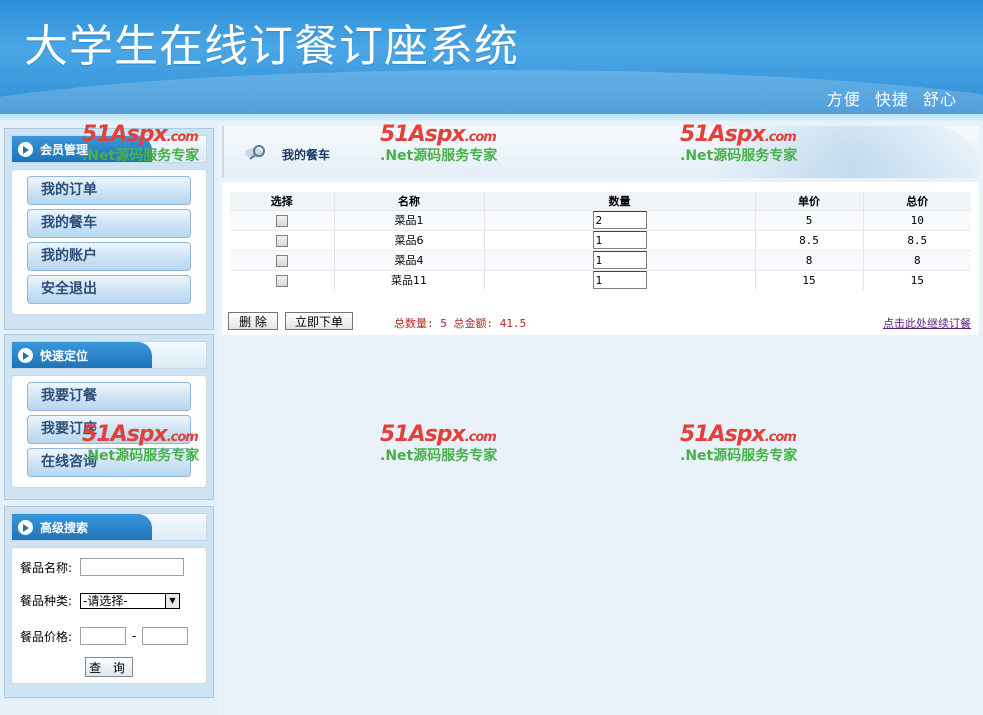 Image resolution: width=983 pixels, height=715 pixels. I want to click on slogan: 方便 快捷 舒心, so click(888, 98).